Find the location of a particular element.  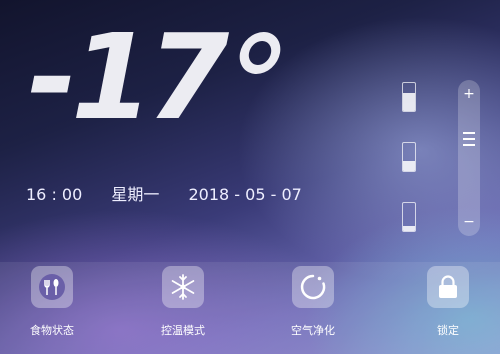

weekday-text: 星期一 is located at coordinates (135, 194).